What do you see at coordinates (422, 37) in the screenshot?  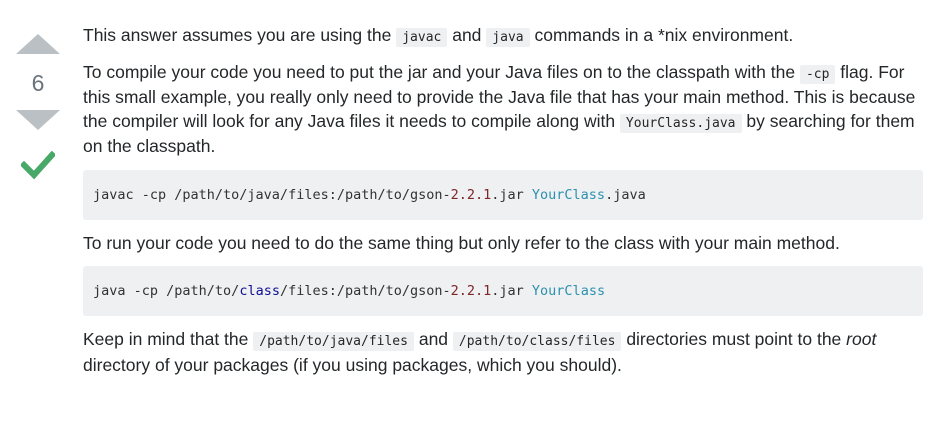 I see `inline-code-javac: javac` at bounding box center [422, 37].